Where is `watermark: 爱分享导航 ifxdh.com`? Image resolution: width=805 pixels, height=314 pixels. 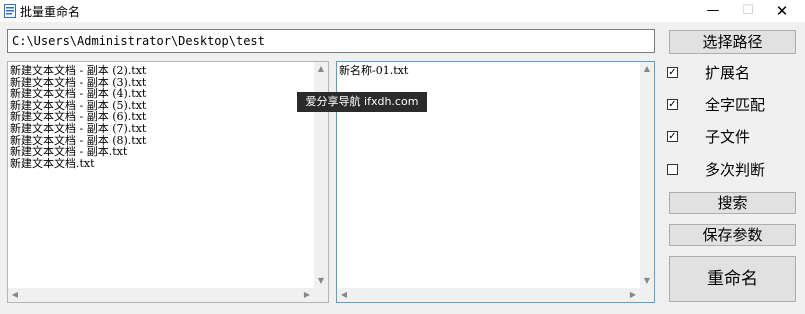 watermark: 爱分享导航 ifxdh.com is located at coordinates (362, 102).